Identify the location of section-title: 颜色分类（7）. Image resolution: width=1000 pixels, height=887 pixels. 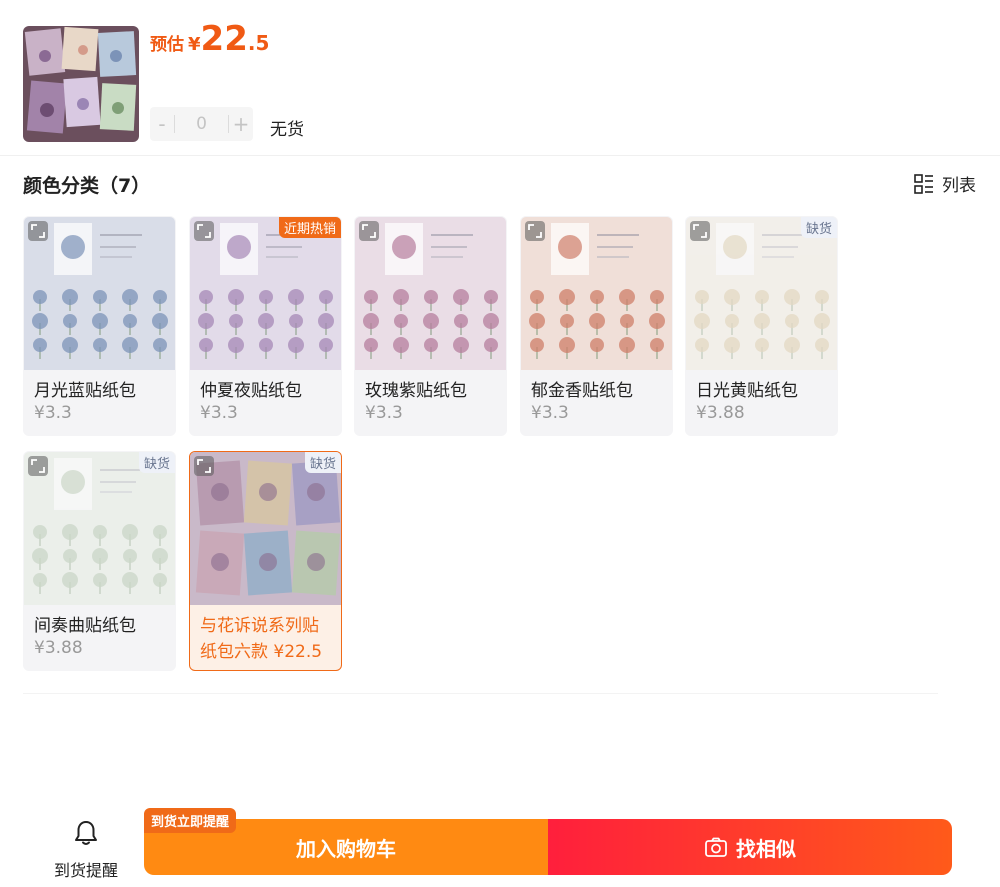
(87, 186).